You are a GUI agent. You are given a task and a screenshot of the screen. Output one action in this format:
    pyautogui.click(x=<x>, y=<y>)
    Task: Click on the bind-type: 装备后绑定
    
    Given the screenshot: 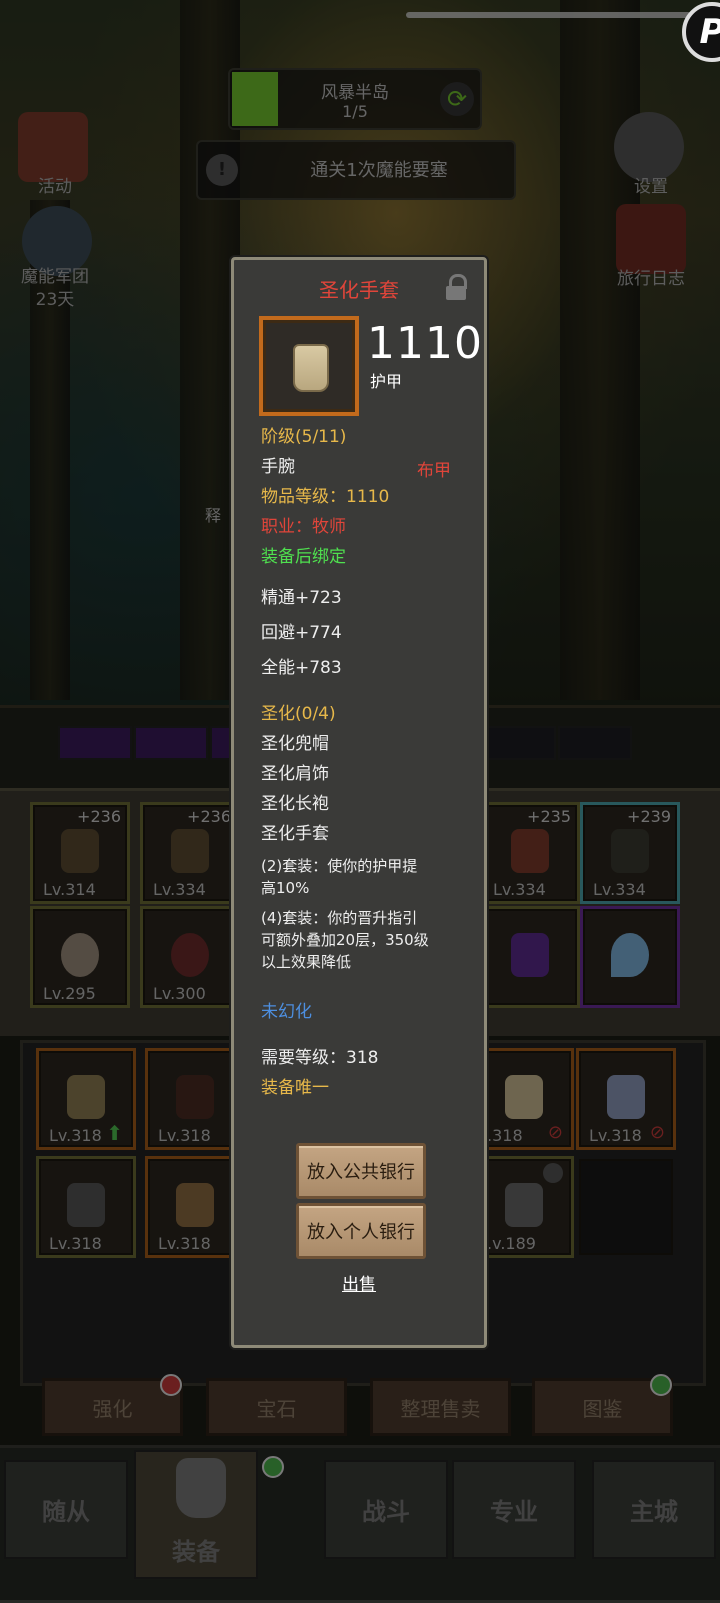 What is the action you would take?
    pyautogui.click(x=303, y=557)
    